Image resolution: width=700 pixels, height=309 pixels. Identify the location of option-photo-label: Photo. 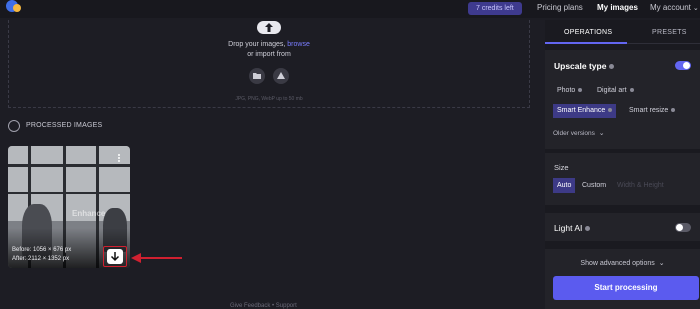
(566, 90).